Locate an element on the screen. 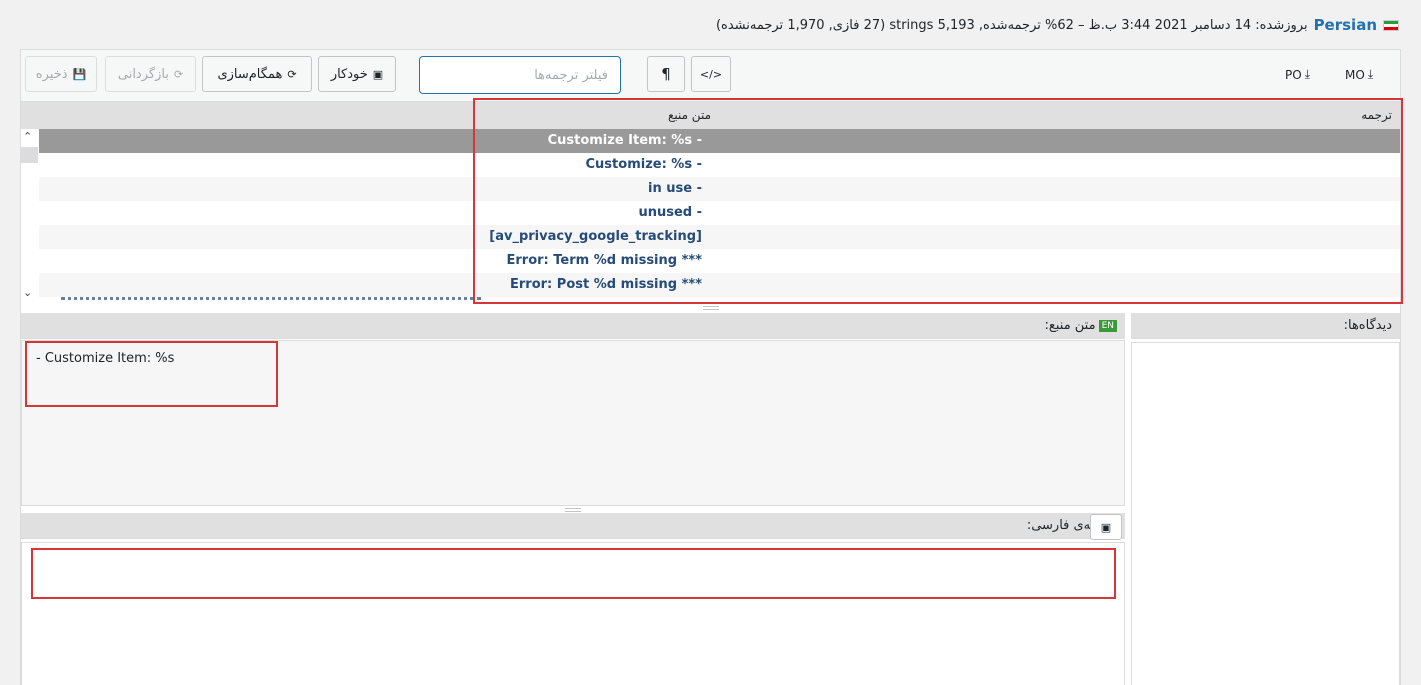  machine-translate-button: ▣ is located at coordinates (1106, 527).